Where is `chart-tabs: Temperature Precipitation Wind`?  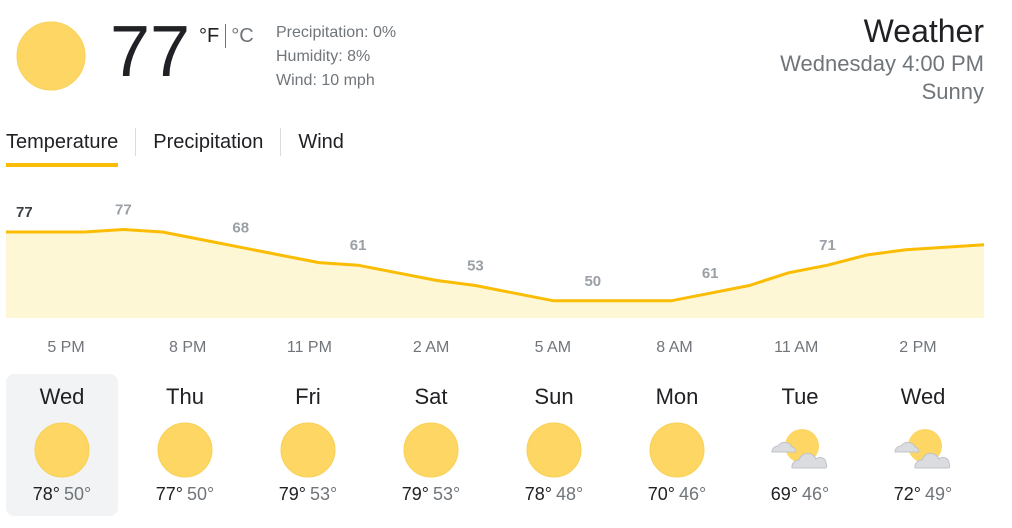 chart-tabs: Temperature Precipitation Wind is located at coordinates (183, 148).